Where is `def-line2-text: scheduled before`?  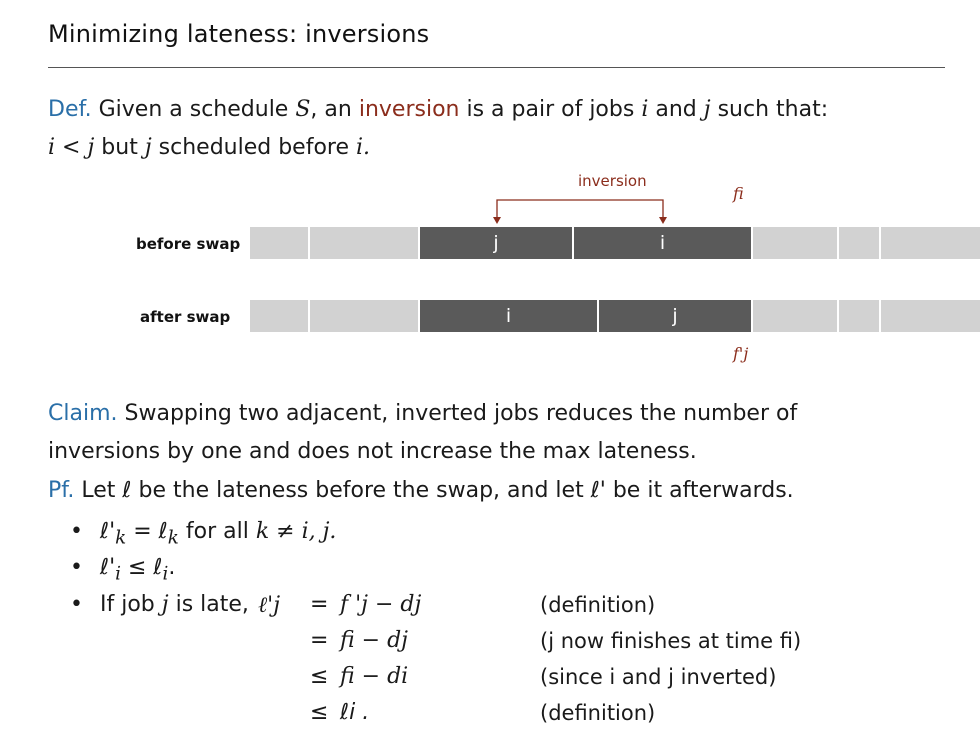 def-line2-text: scheduled before is located at coordinates (254, 147).